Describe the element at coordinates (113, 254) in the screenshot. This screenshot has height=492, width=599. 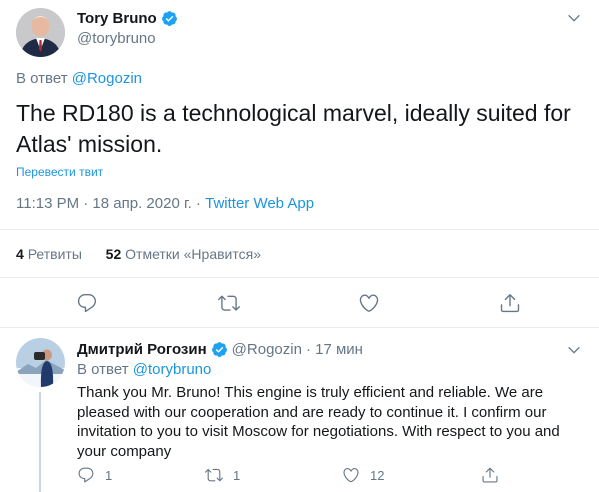
I see `likes-count: 52` at that location.